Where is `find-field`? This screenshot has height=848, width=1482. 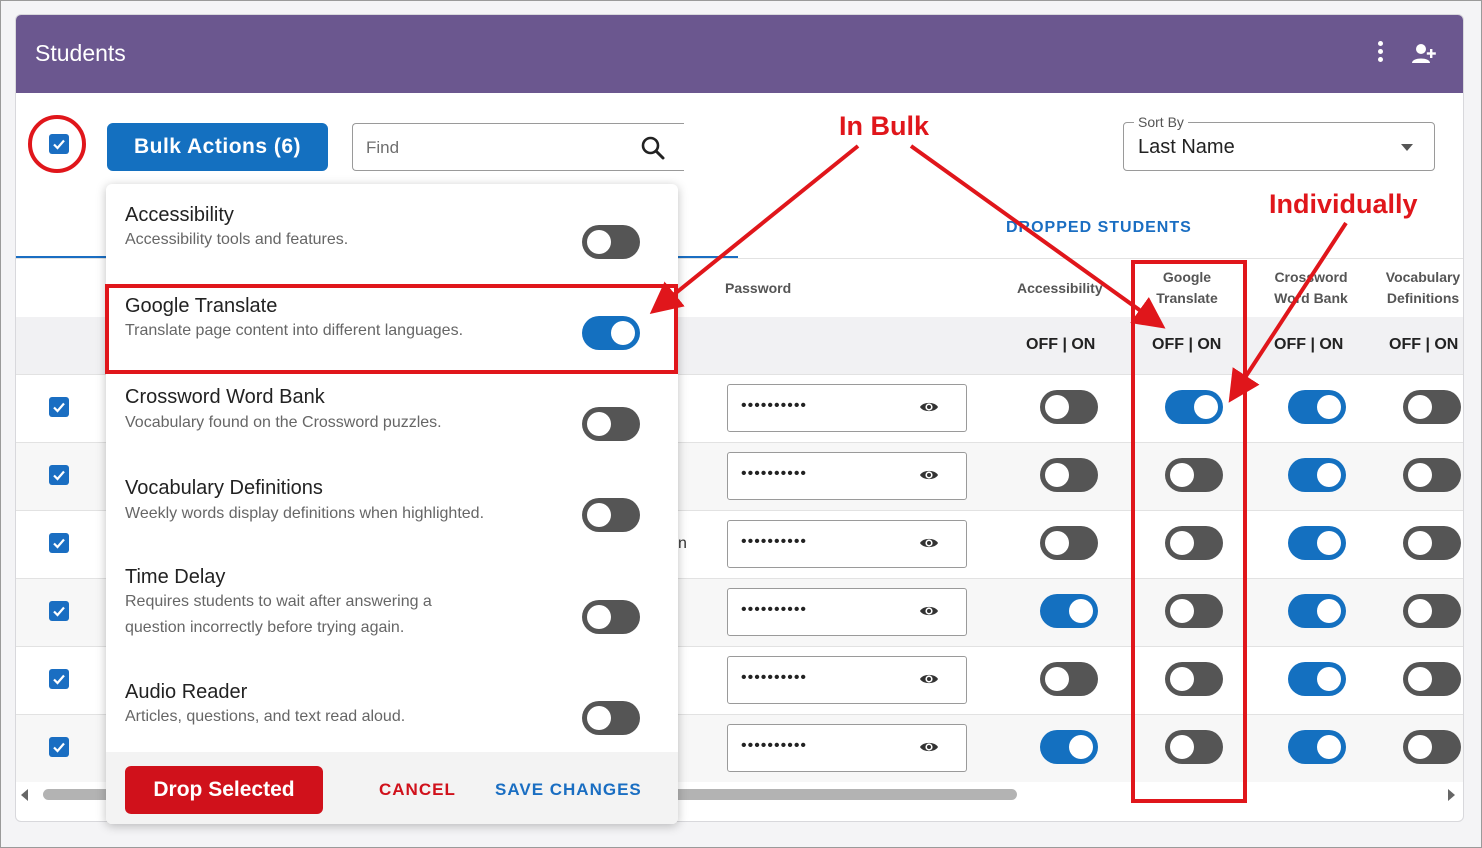 find-field is located at coordinates (518, 147).